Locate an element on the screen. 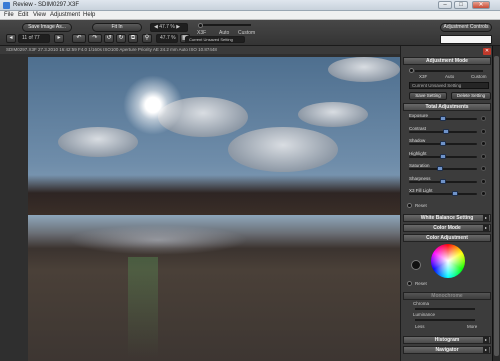 This screenshot has width=500, height=361. mode-track is located at coordinates (227, 25).